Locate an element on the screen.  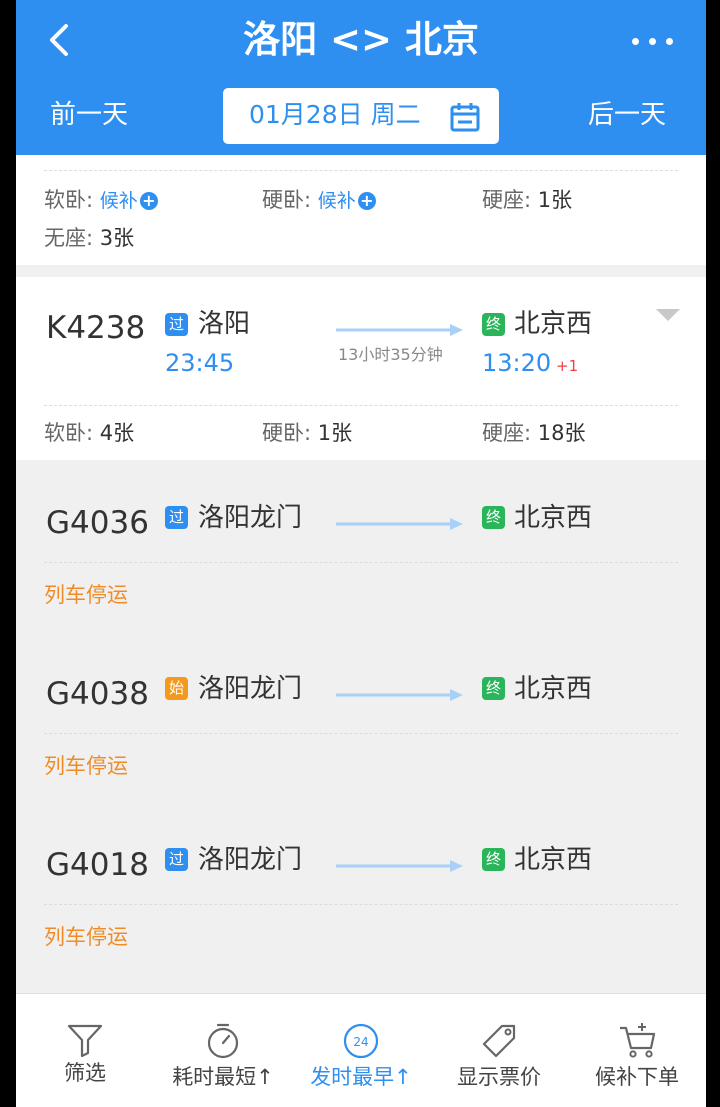
origin-badge: 始 is located at coordinates (176, 688).